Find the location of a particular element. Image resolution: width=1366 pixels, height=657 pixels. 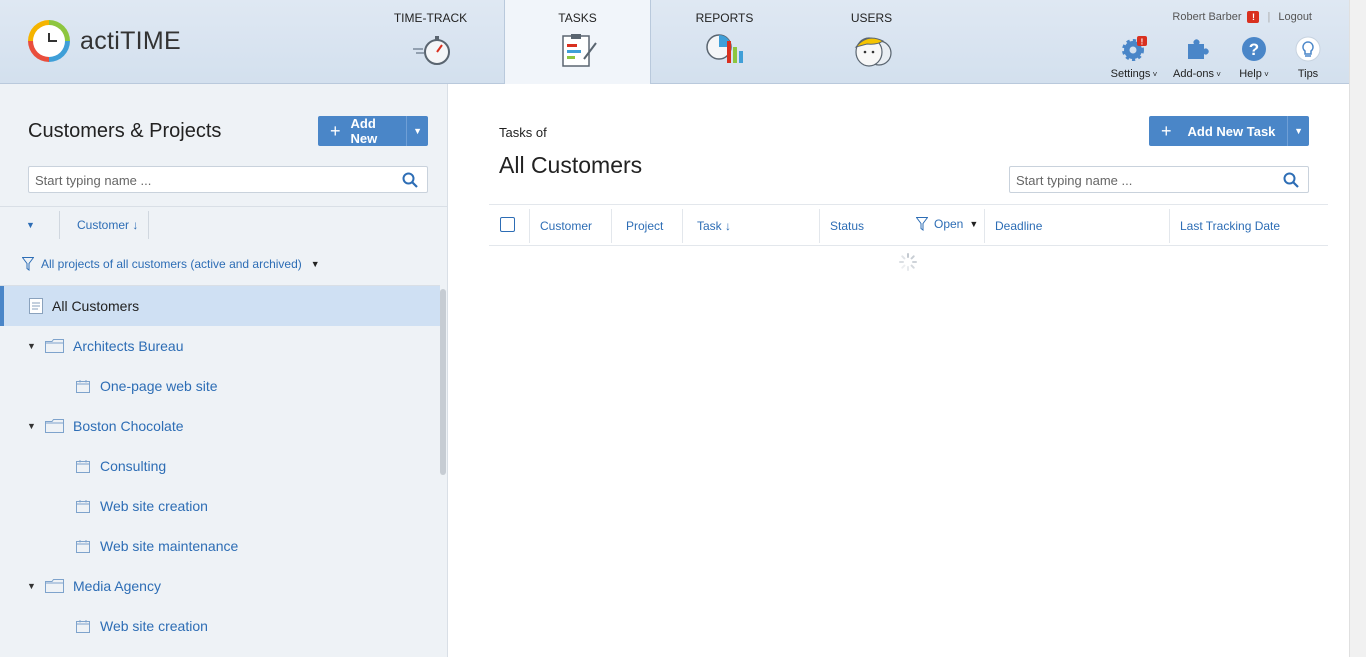

tree-item-all-customers: All Customers is located at coordinates (220, 306).